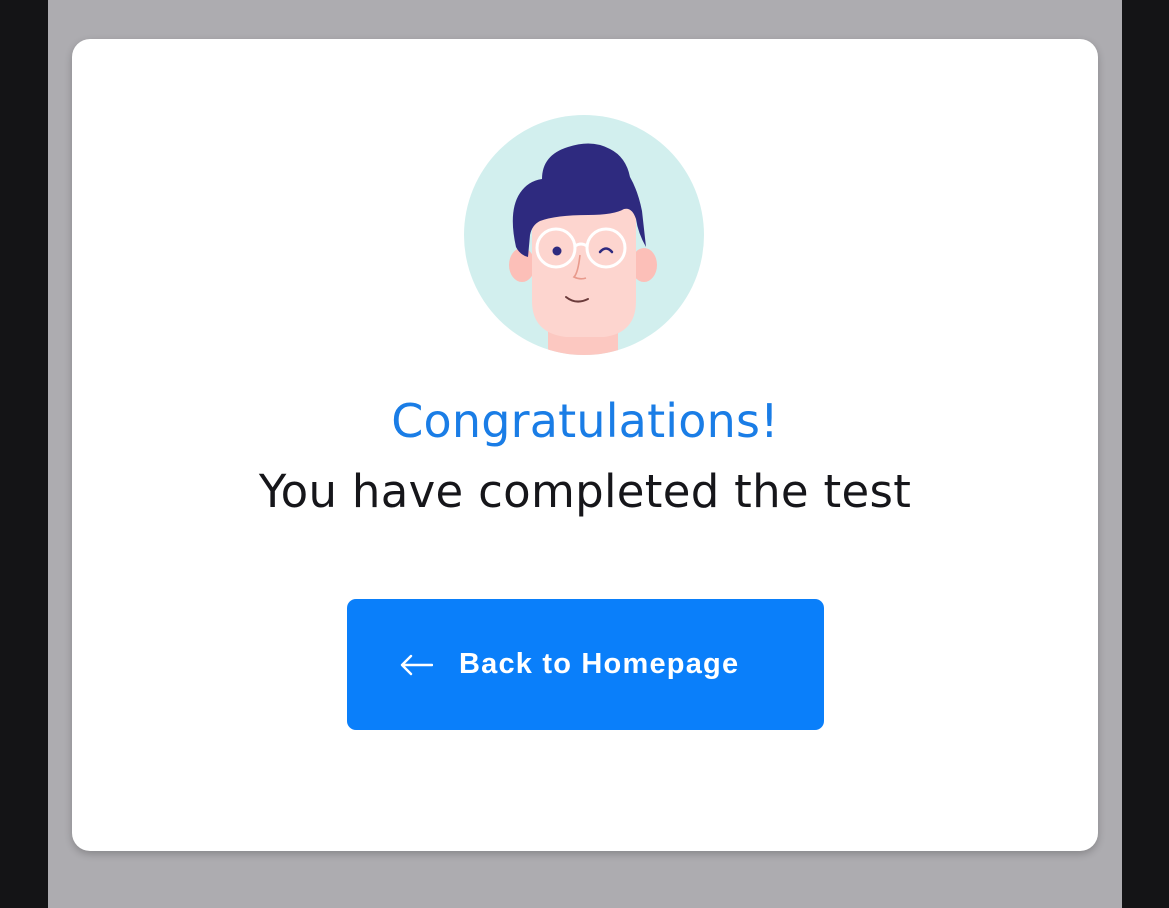 The image size is (1169, 908). Describe the element at coordinates (584, 235) in the screenshot. I see `winking-man-avatar-icon` at that location.